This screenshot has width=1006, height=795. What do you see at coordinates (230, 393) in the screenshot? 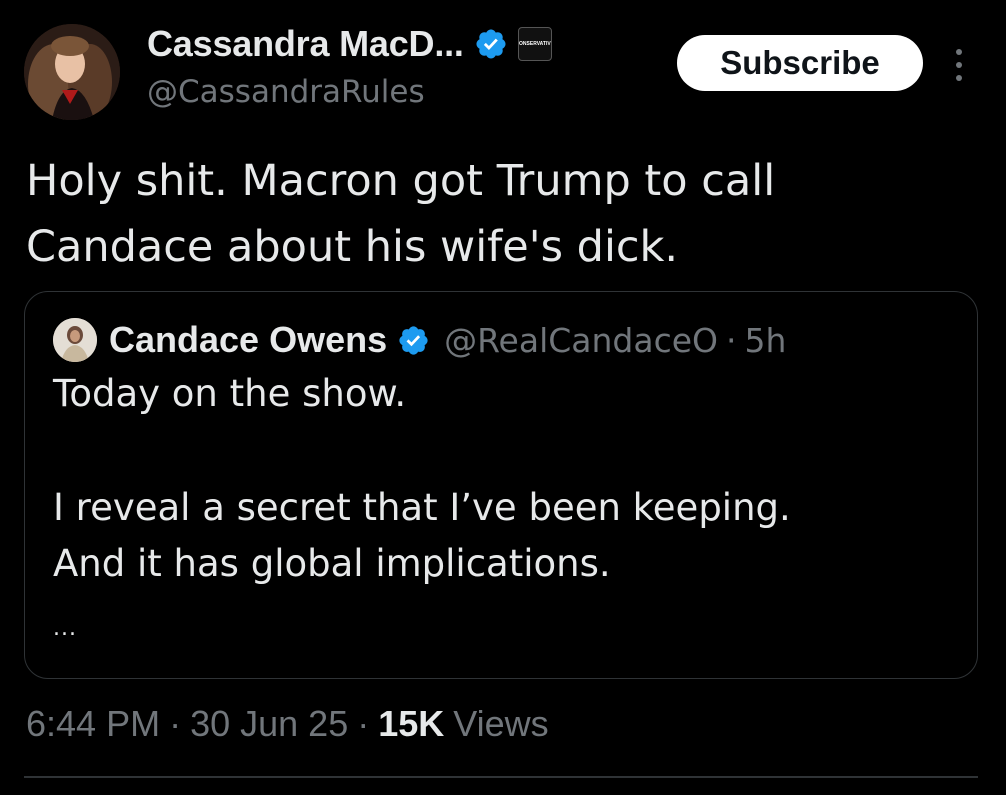
I see `quoted-text-line: Today on the show.` at bounding box center [230, 393].